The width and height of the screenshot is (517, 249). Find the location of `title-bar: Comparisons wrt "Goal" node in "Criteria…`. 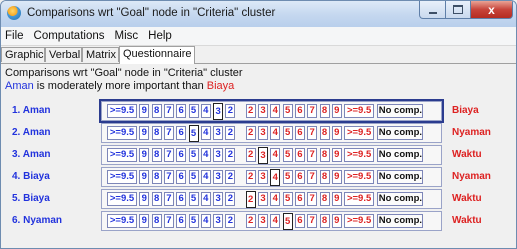

title-bar: Comparisons wrt "Goal" node in "Criteria… is located at coordinates (258, 14).